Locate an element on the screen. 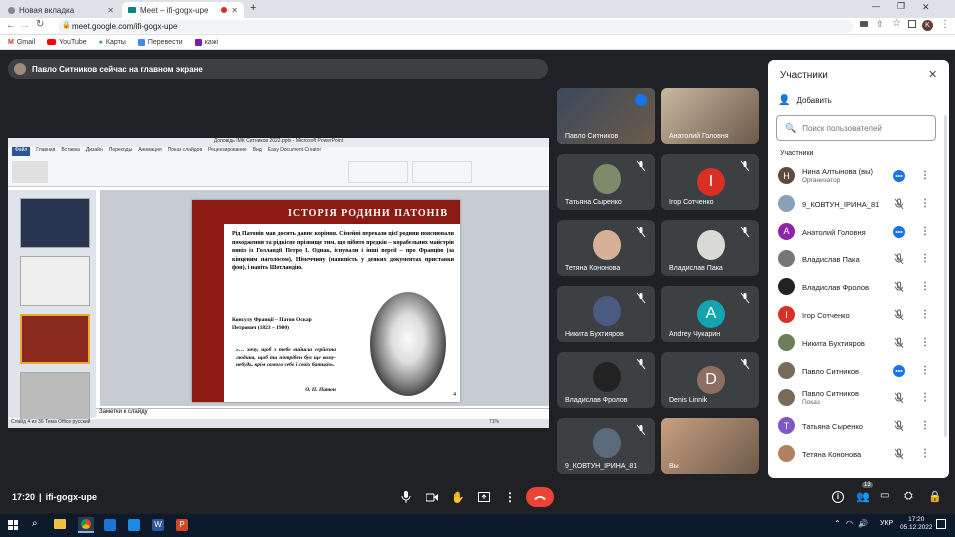 This screenshot has width=955, height=537. host-controls-icon: 🔒 is located at coordinates (935, 496).